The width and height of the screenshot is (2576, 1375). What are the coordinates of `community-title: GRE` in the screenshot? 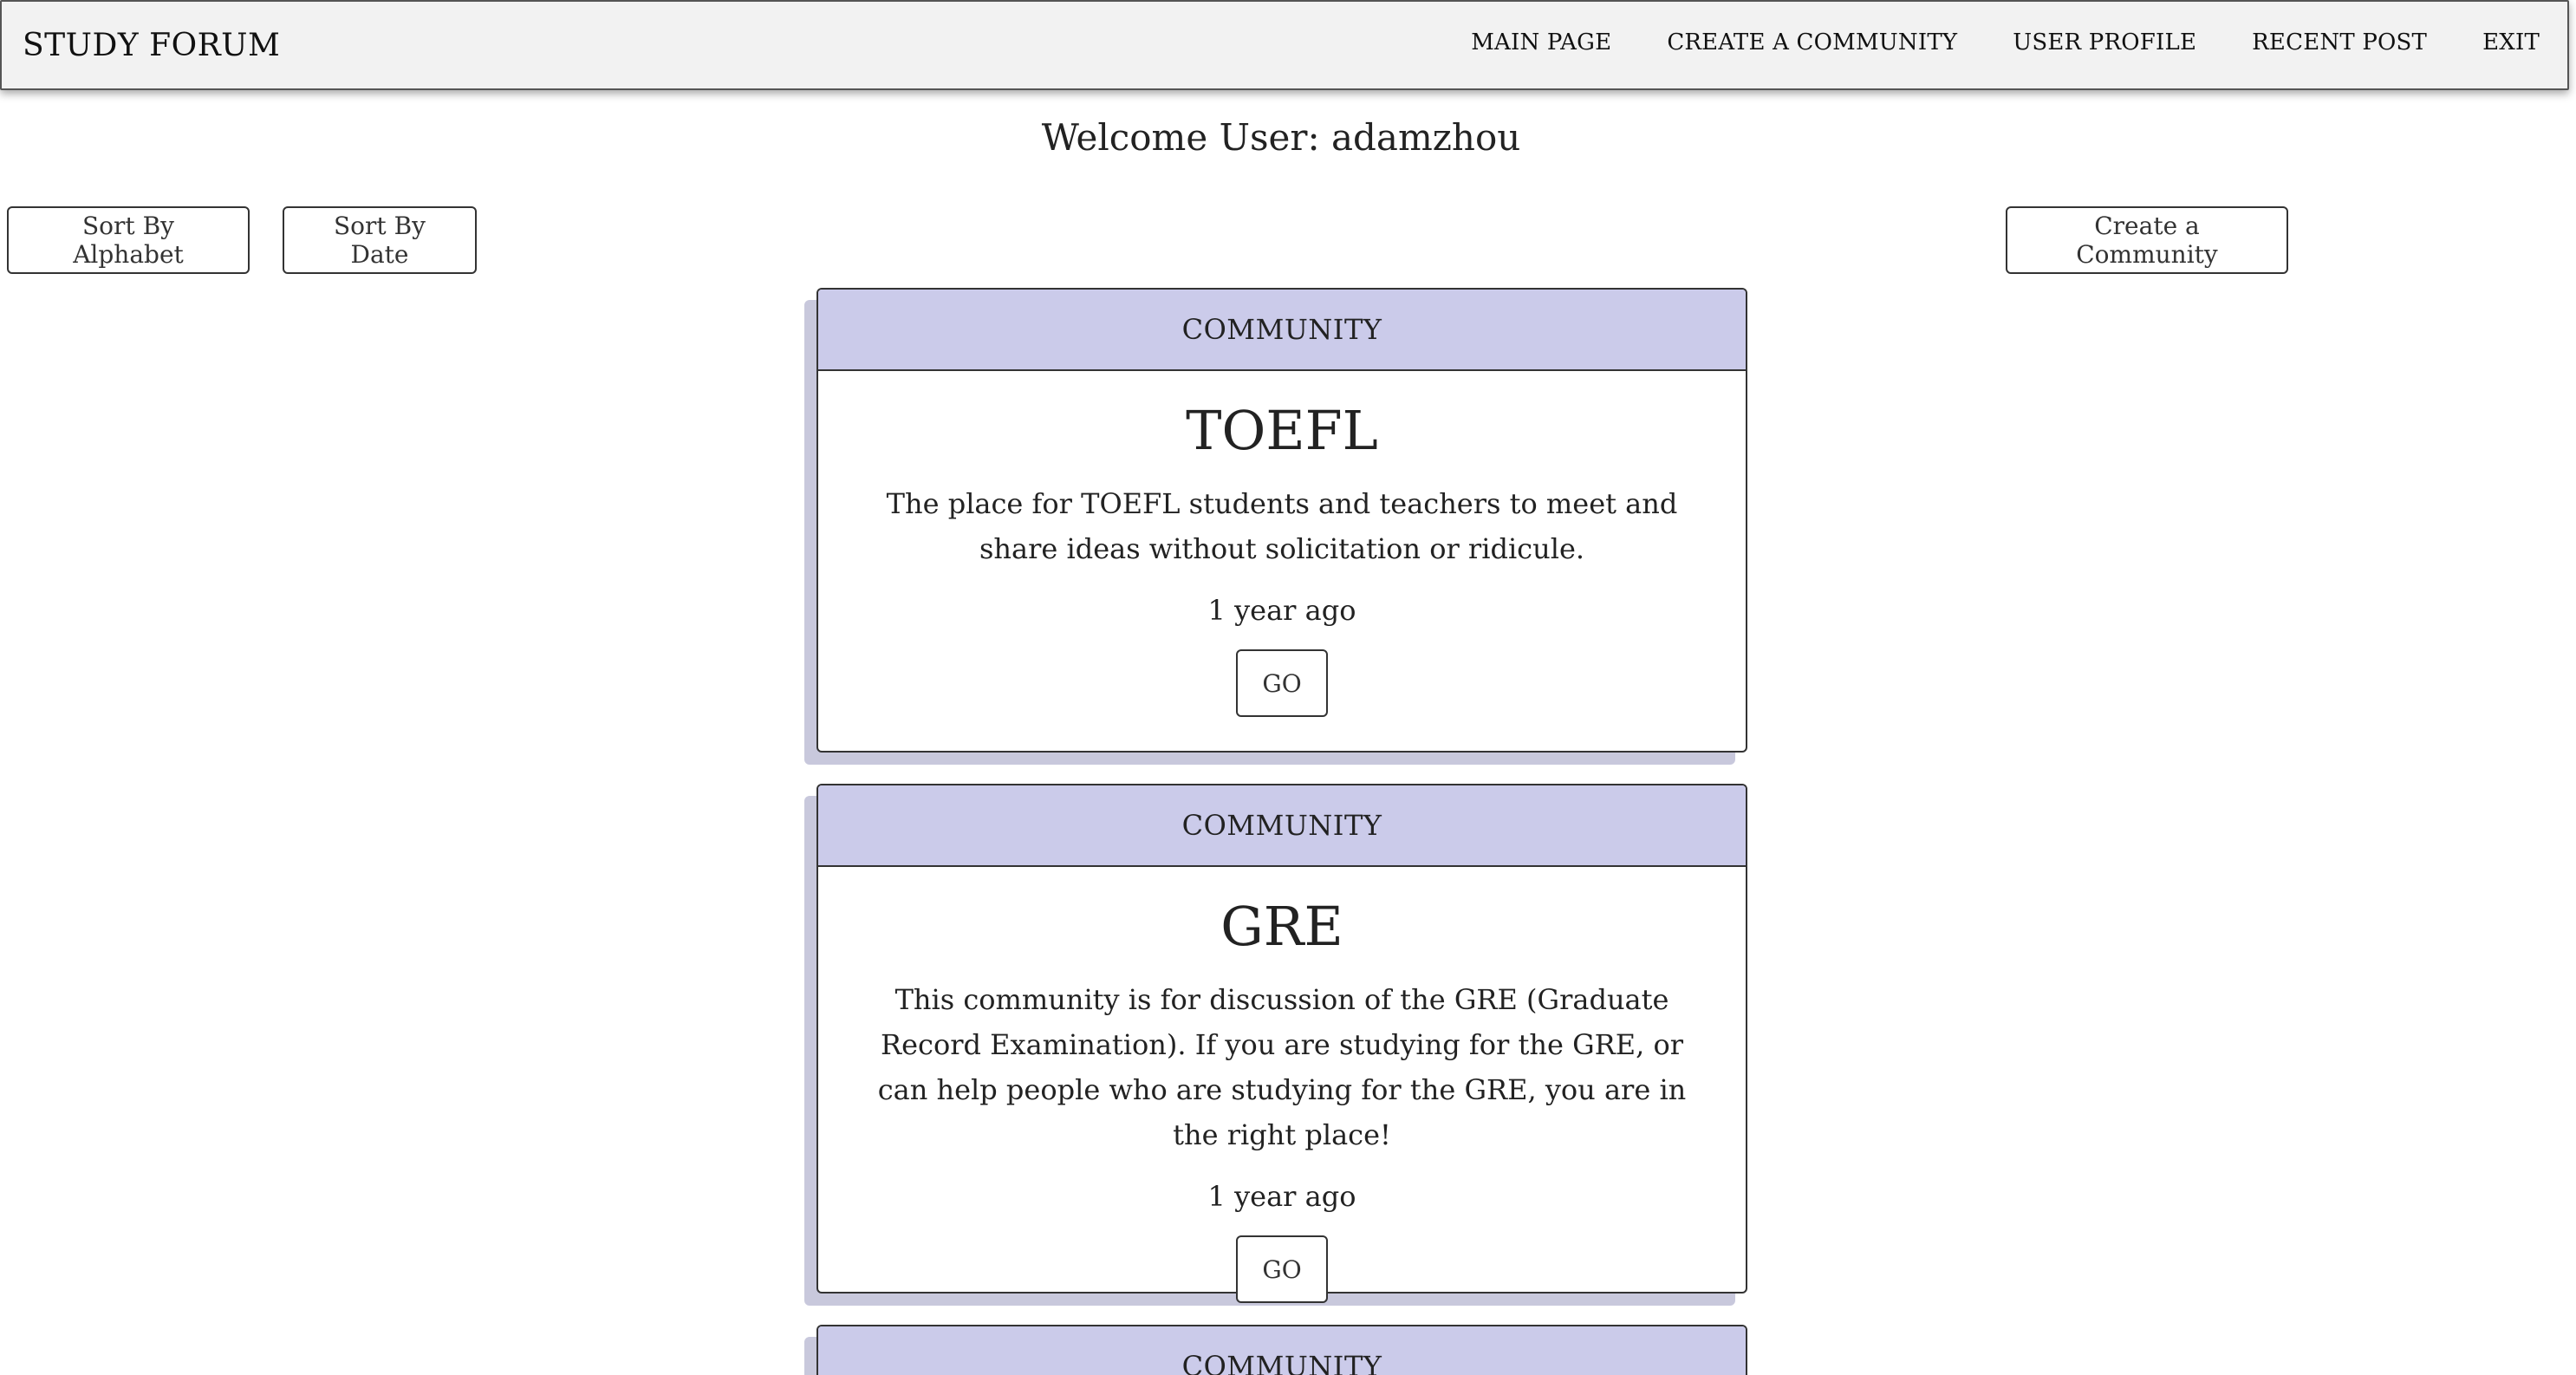 It's located at (1281, 926).